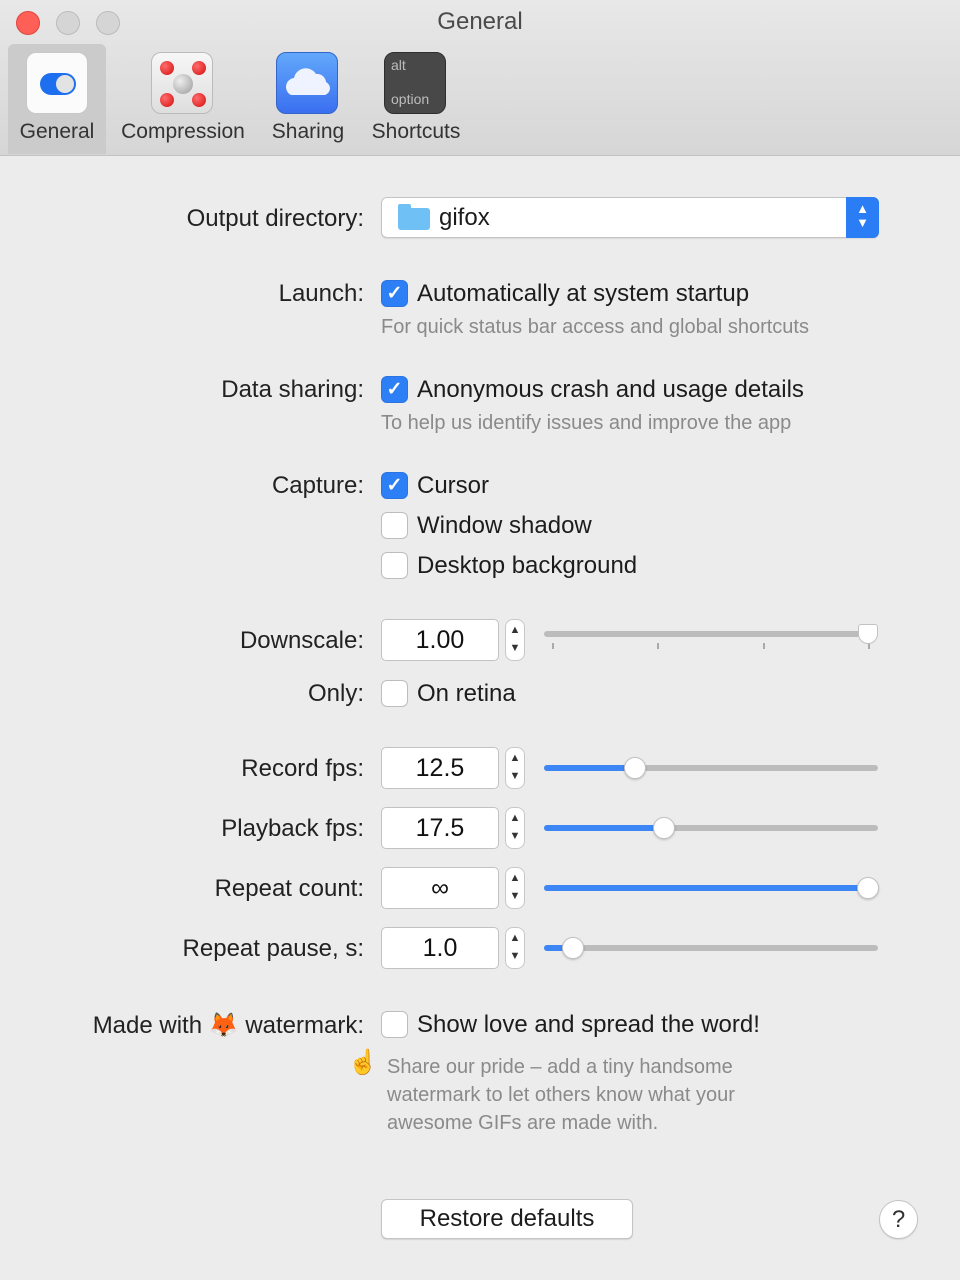 This screenshot has height=1280, width=960. What do you see at coordinates (414, 217) in the screenshot?
I see `folder-icon` at bounding box center [414, 217].